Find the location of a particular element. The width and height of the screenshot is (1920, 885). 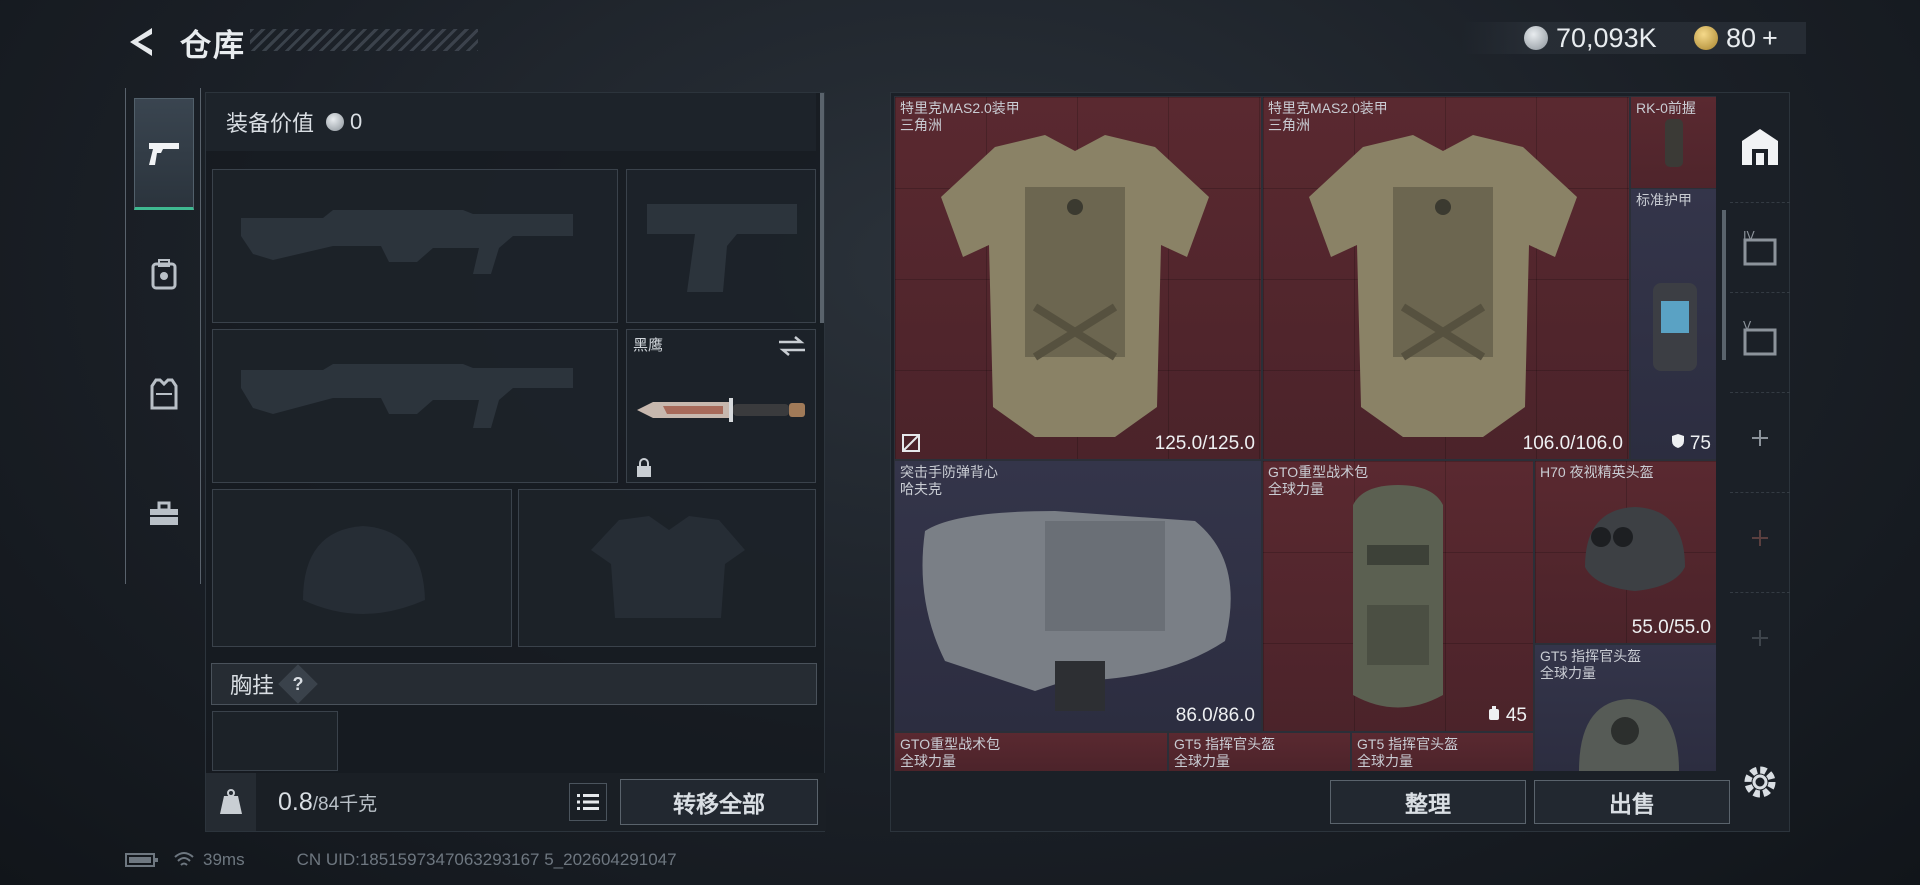

item-name: 标准护甲 is located at coordinates (1664, 200).